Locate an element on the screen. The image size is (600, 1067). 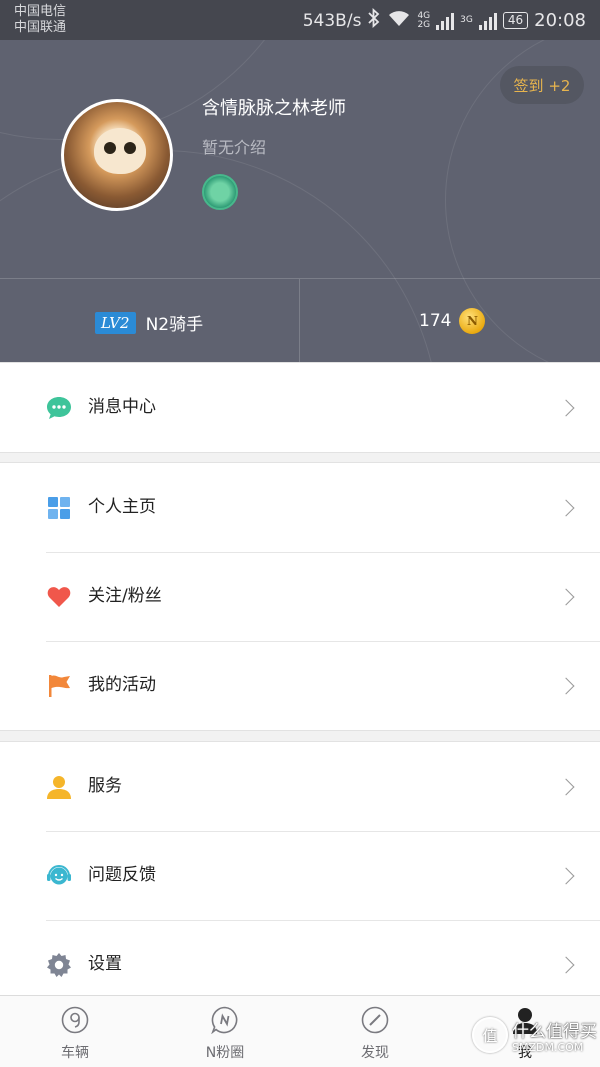
level-tag: LV2 is located at coordinates (115, 322).